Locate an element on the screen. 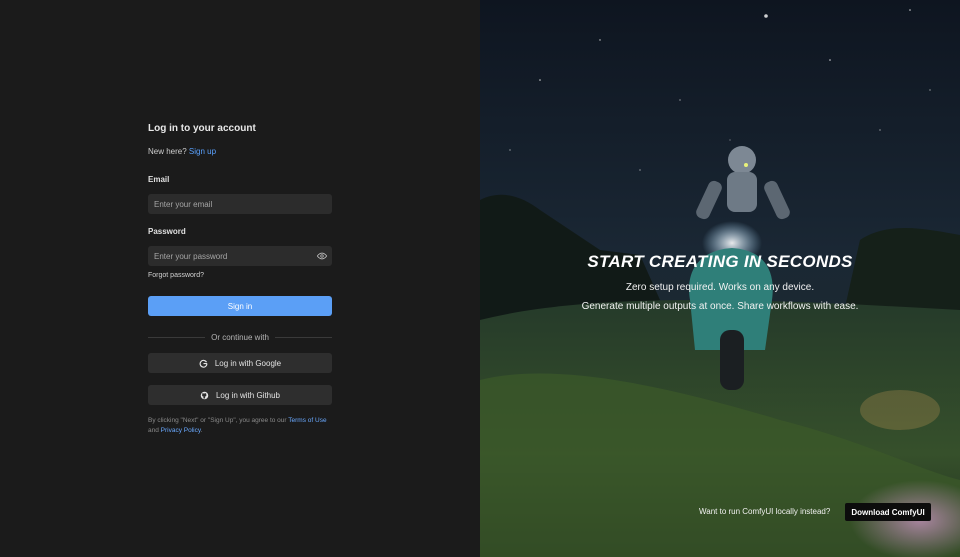 The height and width of the screenshot is (557, 960). forgot-password-link: Forgot password? is located at coordinates (240, 276).